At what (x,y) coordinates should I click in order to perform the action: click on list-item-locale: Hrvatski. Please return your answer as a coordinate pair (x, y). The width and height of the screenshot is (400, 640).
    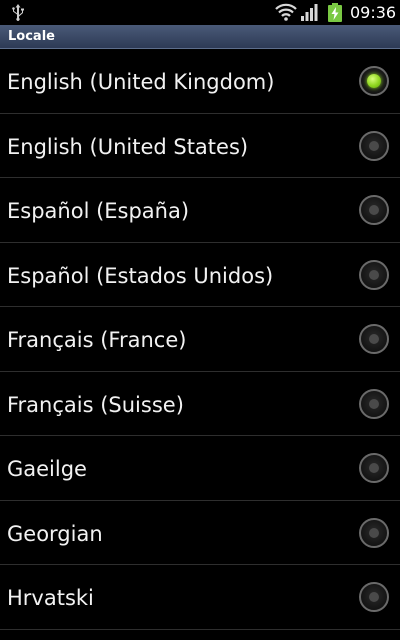
    Looking at the image, I should click on (200, 597).